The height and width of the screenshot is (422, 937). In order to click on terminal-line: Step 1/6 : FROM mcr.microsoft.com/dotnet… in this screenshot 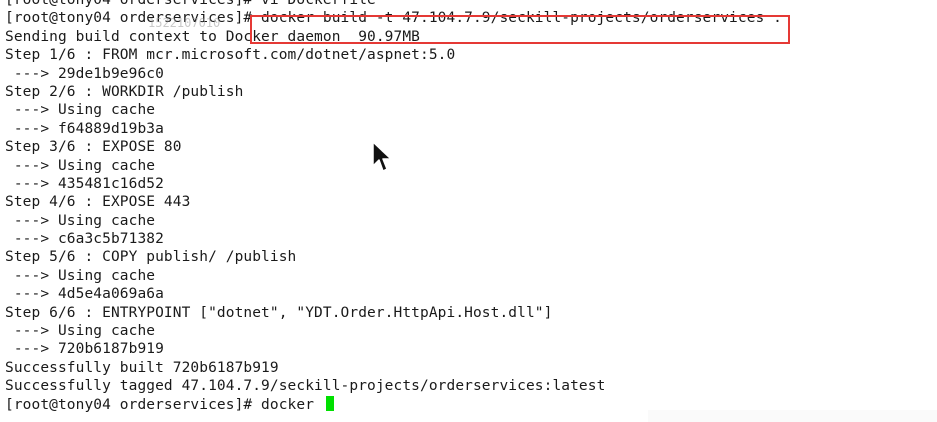, I will do `click(230, 55)`.